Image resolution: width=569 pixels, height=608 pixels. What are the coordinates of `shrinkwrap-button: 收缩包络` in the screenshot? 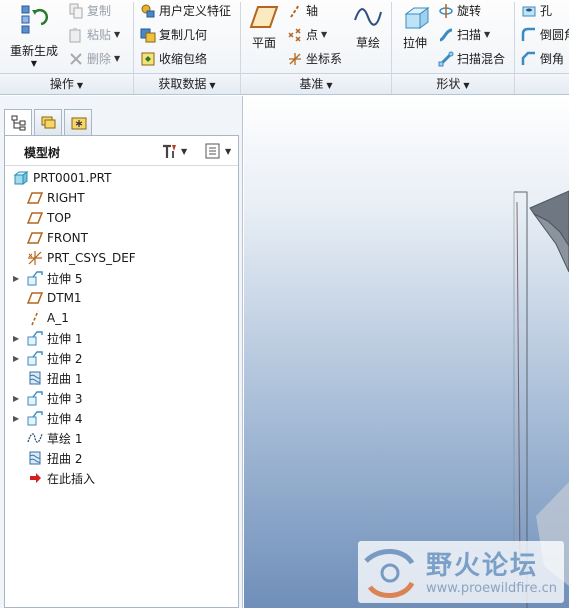 It's located at (173, 58).